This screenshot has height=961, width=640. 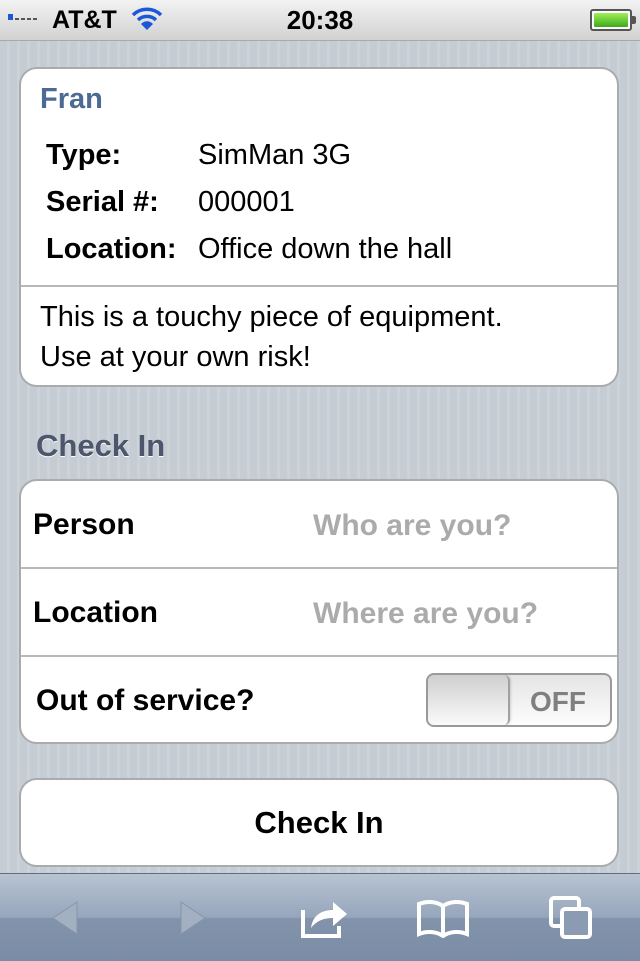 I want to click on spec-value: Office down the hall, so click(x=325, y=249).